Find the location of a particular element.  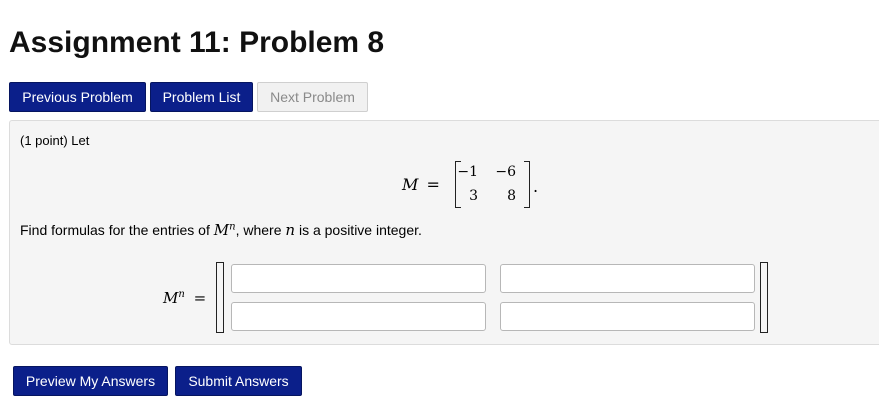

matrix-cell: −1 is located at coordinates (467, 172).